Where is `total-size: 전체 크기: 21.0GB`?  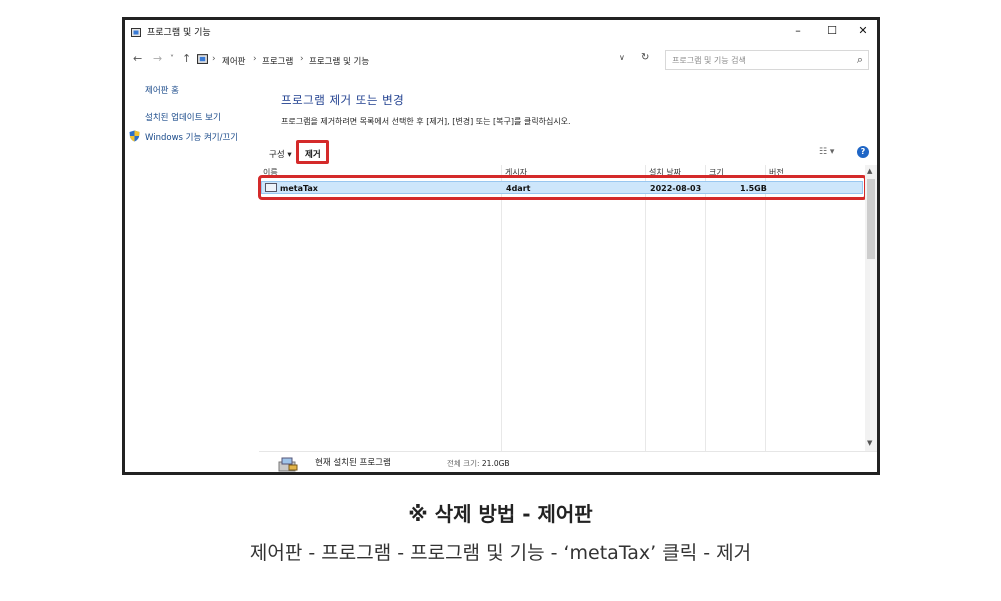 total-size: 전체 크기: 21.0GB is located at coordinates (478, 463).